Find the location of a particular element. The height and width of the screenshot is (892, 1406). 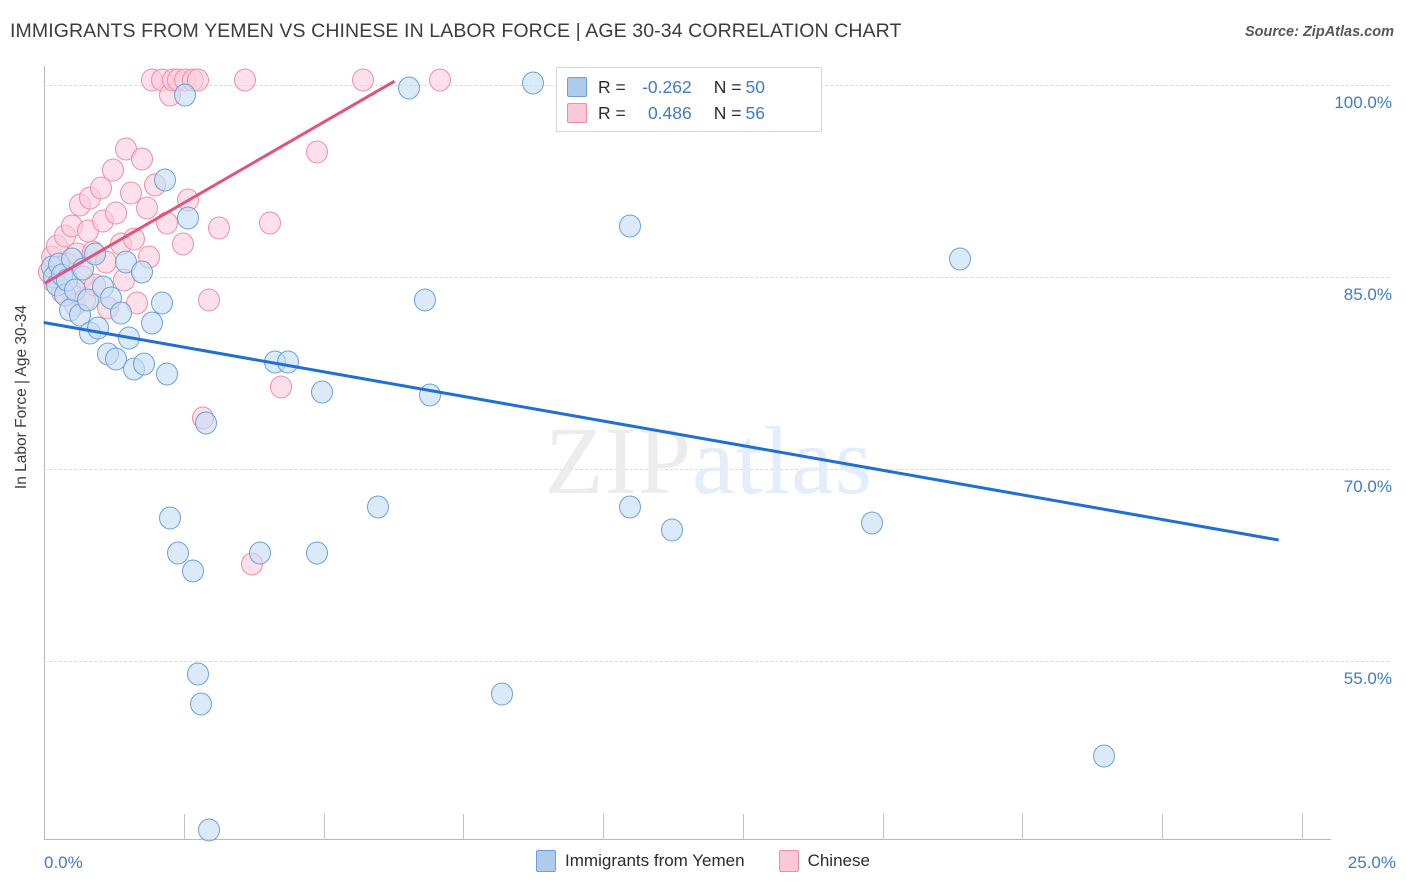

correlation-stats-box: R = -0.262 N = 50 R = 0.486 N = 56 is located at coordinates (689, 99).